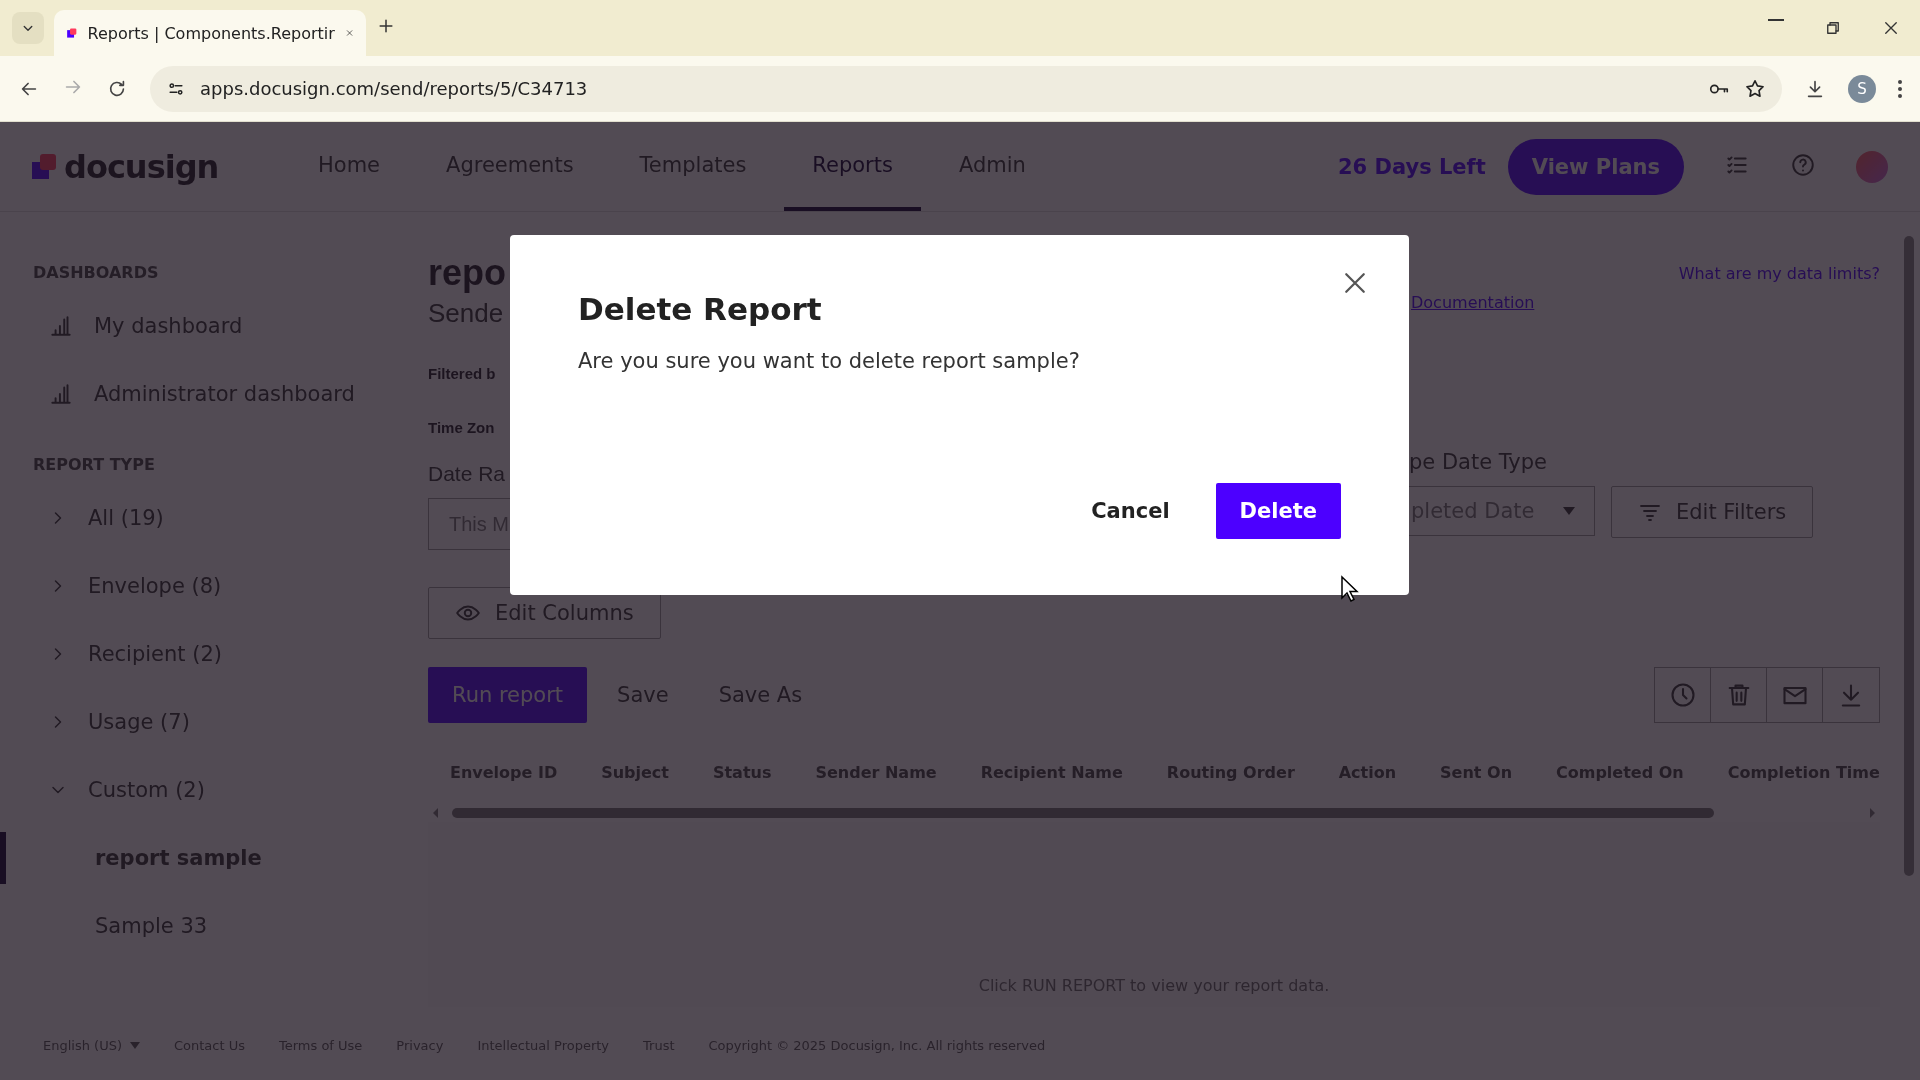 This screenshot has width=1920, height=1080. I want to click on documentation-link: Documentation, so click(1473, 302).